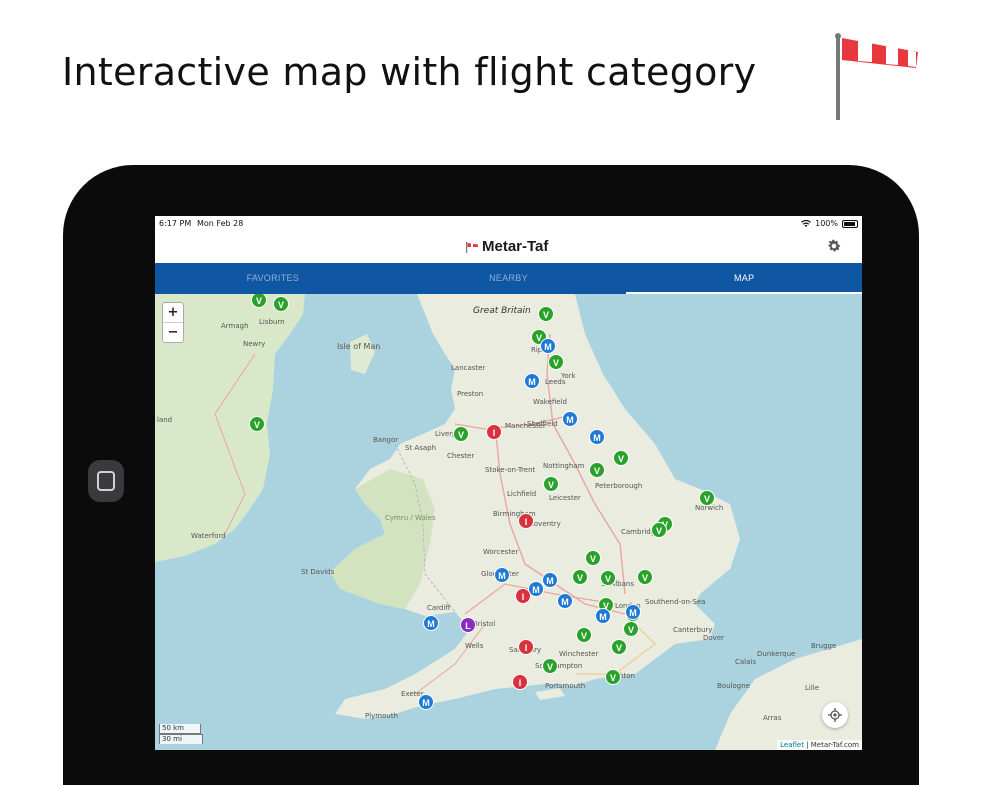 Image resolution: width=1000 pixels, height=785 pixels. What do you see at coordinates (675, 602) in the screenshot?
I see `map-label: Southend-on-Sea` at bounding box center [675, 602].